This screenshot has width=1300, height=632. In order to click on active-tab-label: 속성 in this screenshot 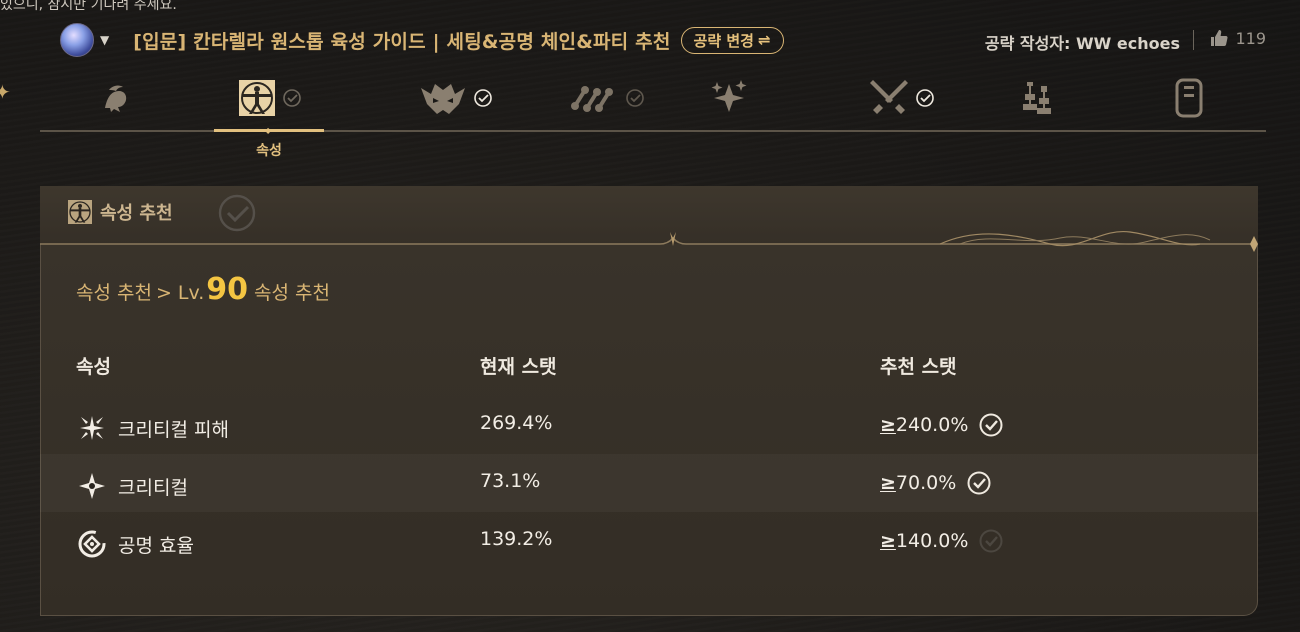, I will do `click(269, 151)`.